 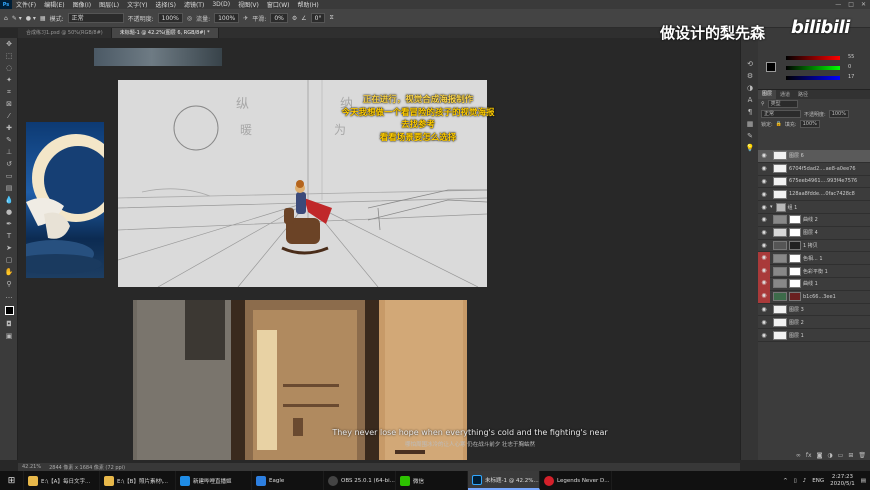 I want to click on volume-icon: ♪, so click(x=805, y=481).